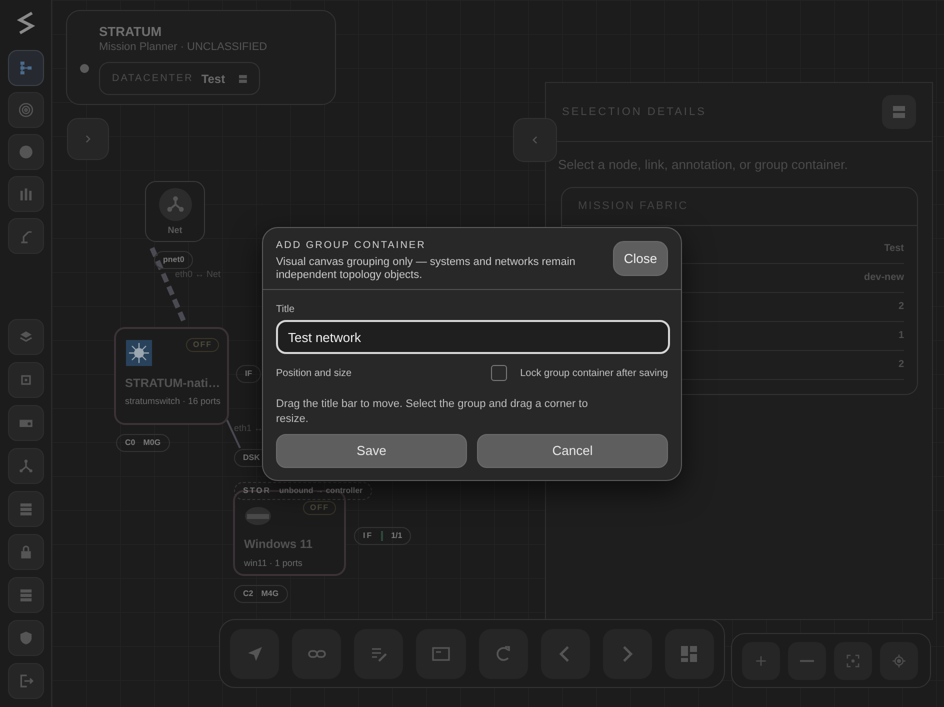 The image size is (944, 707). I want to click on dashboard-button, so click(689, 653).